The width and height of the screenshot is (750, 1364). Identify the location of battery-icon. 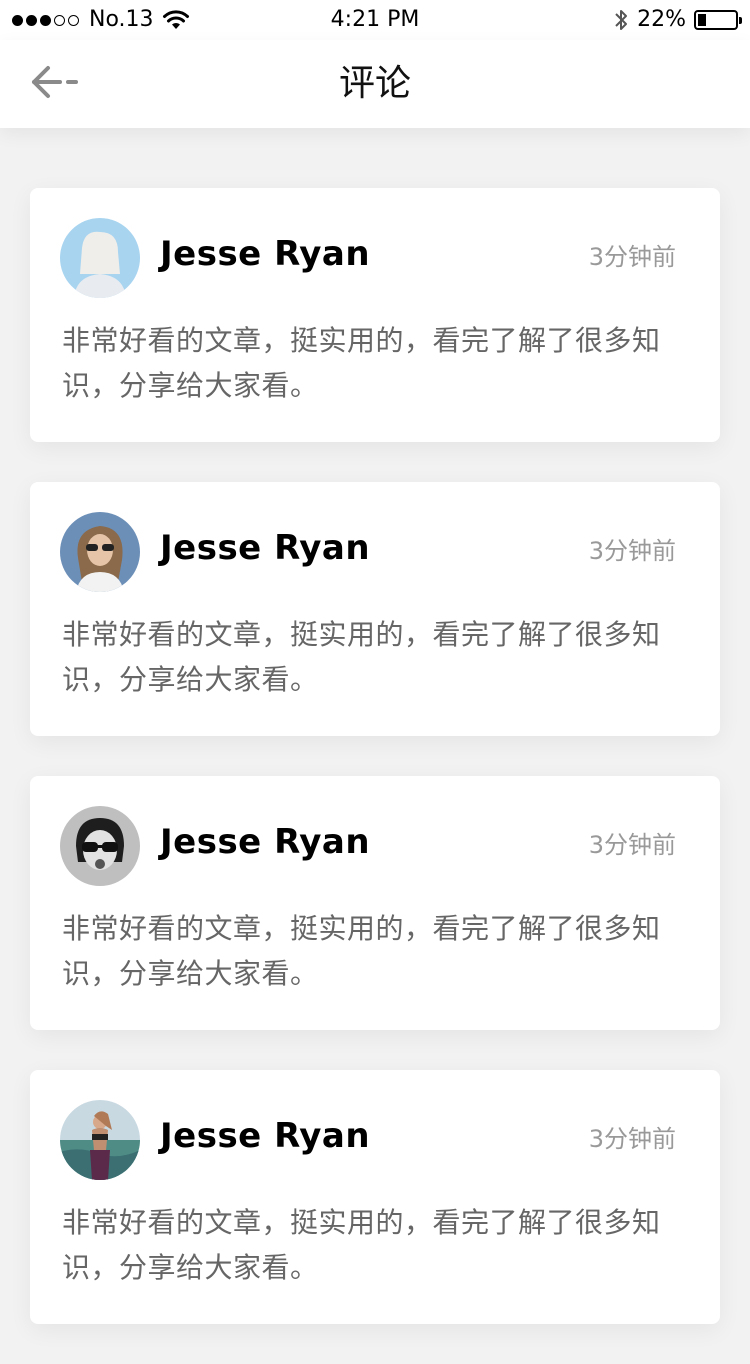
(718, 20).